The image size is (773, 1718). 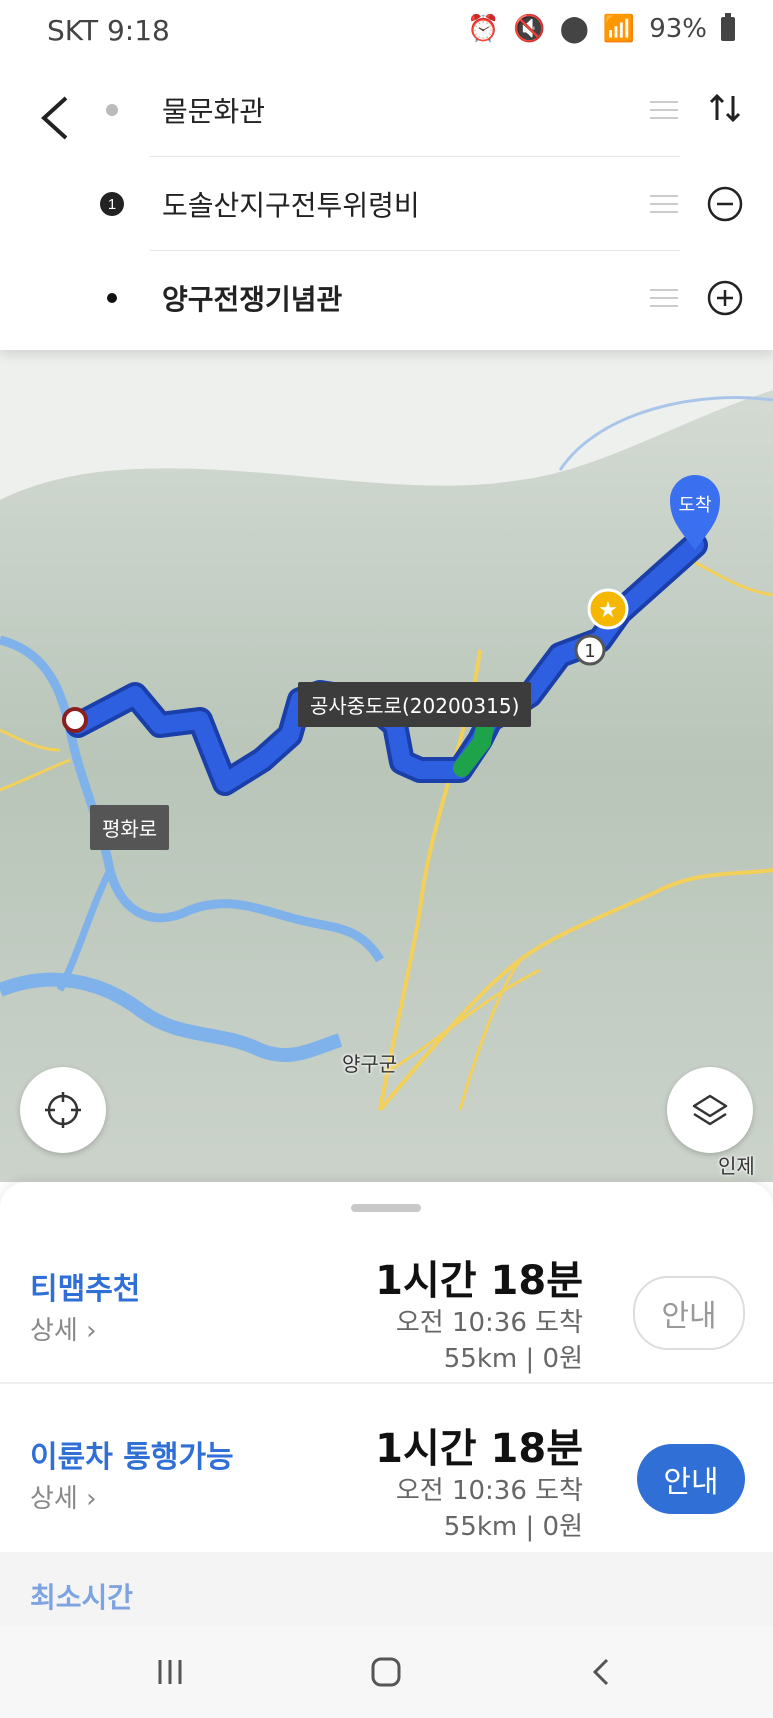 I want to click on chevron-left-icon, so click(x=54, y=118).